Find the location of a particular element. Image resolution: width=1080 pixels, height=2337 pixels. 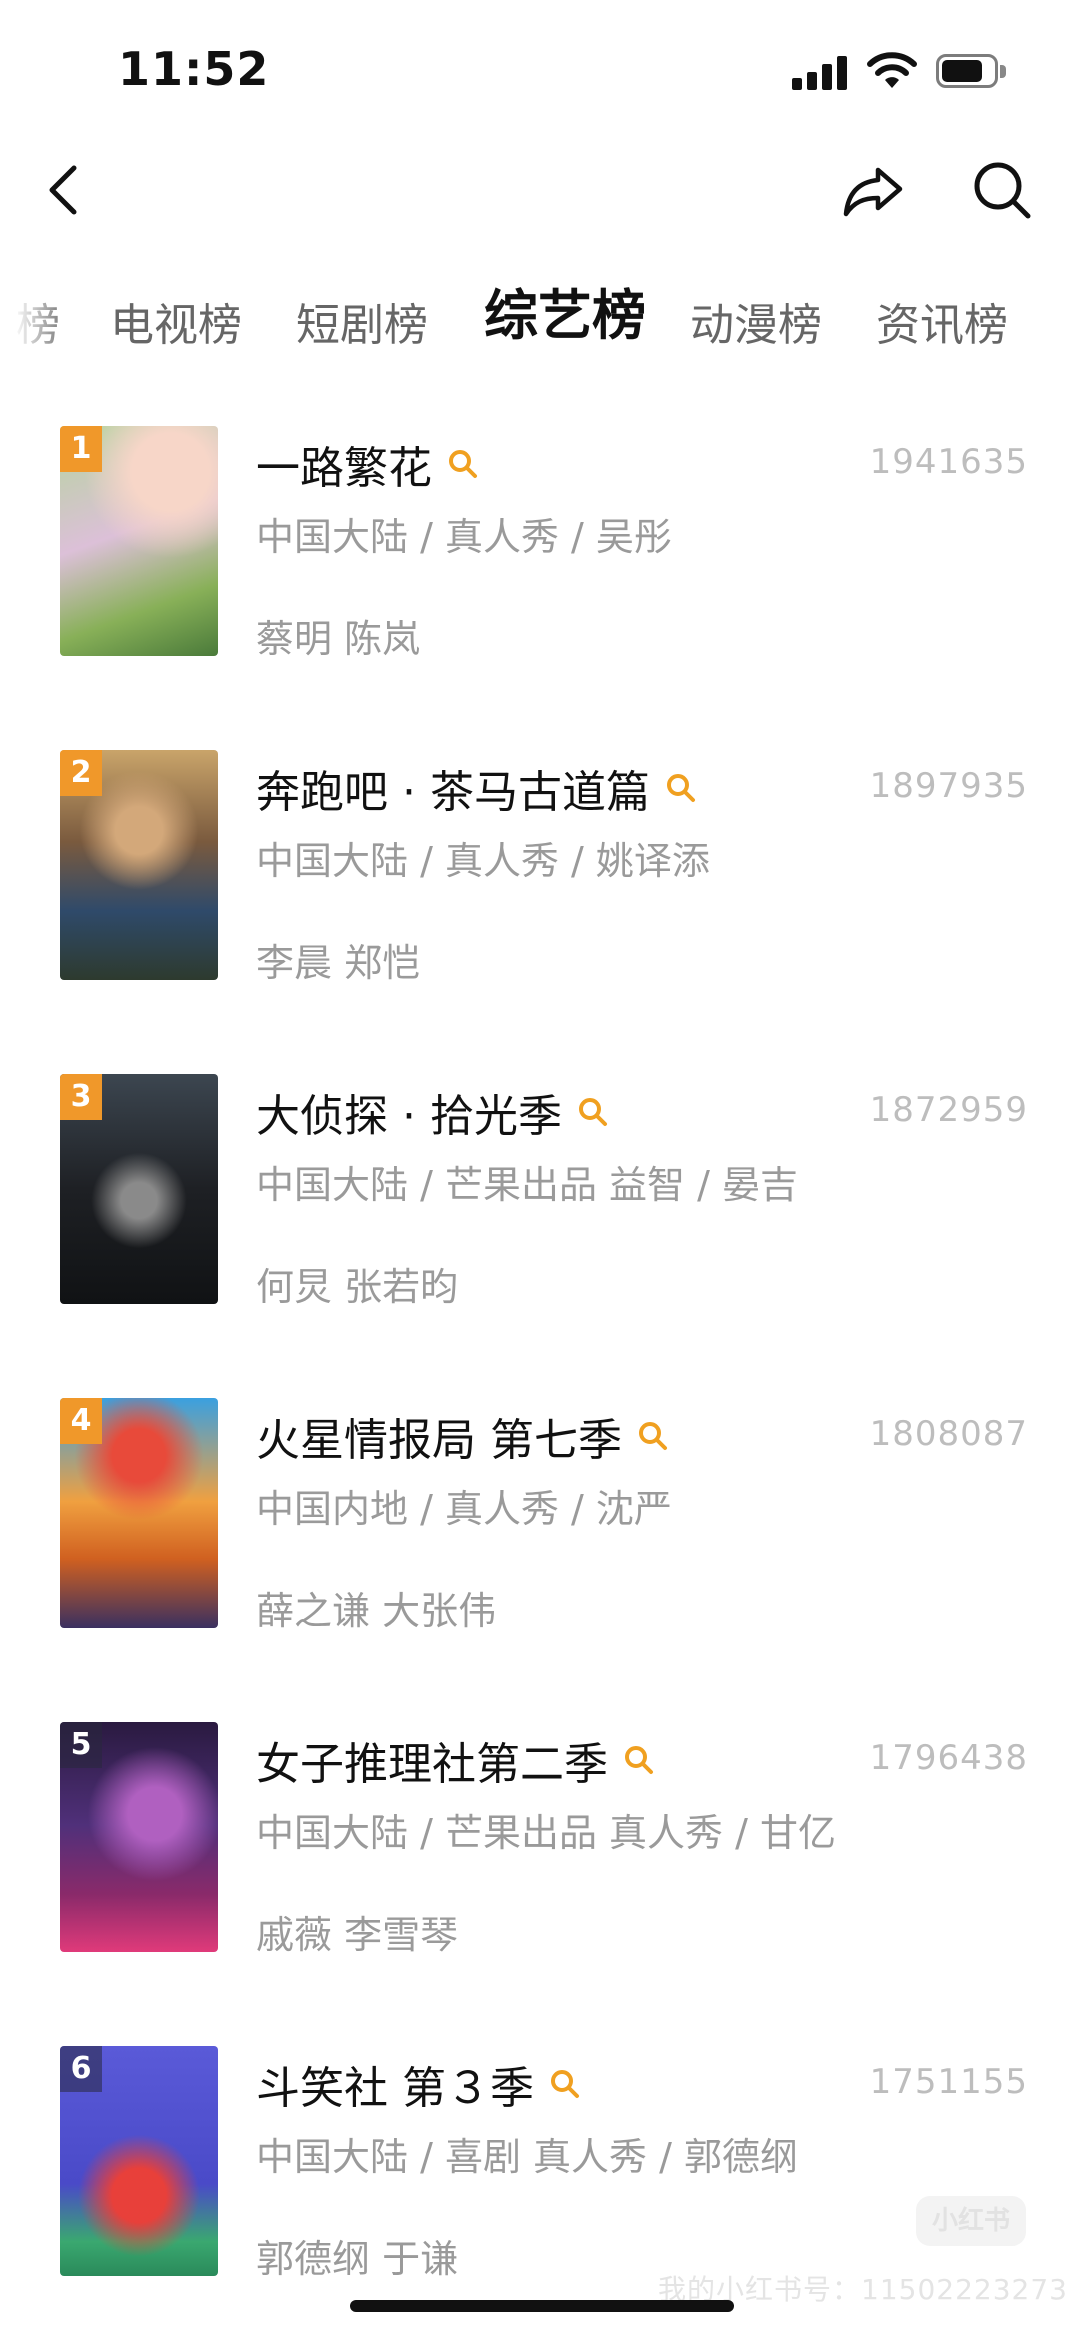

heat-score: 1796438 is located at coordinates (948, 1758).